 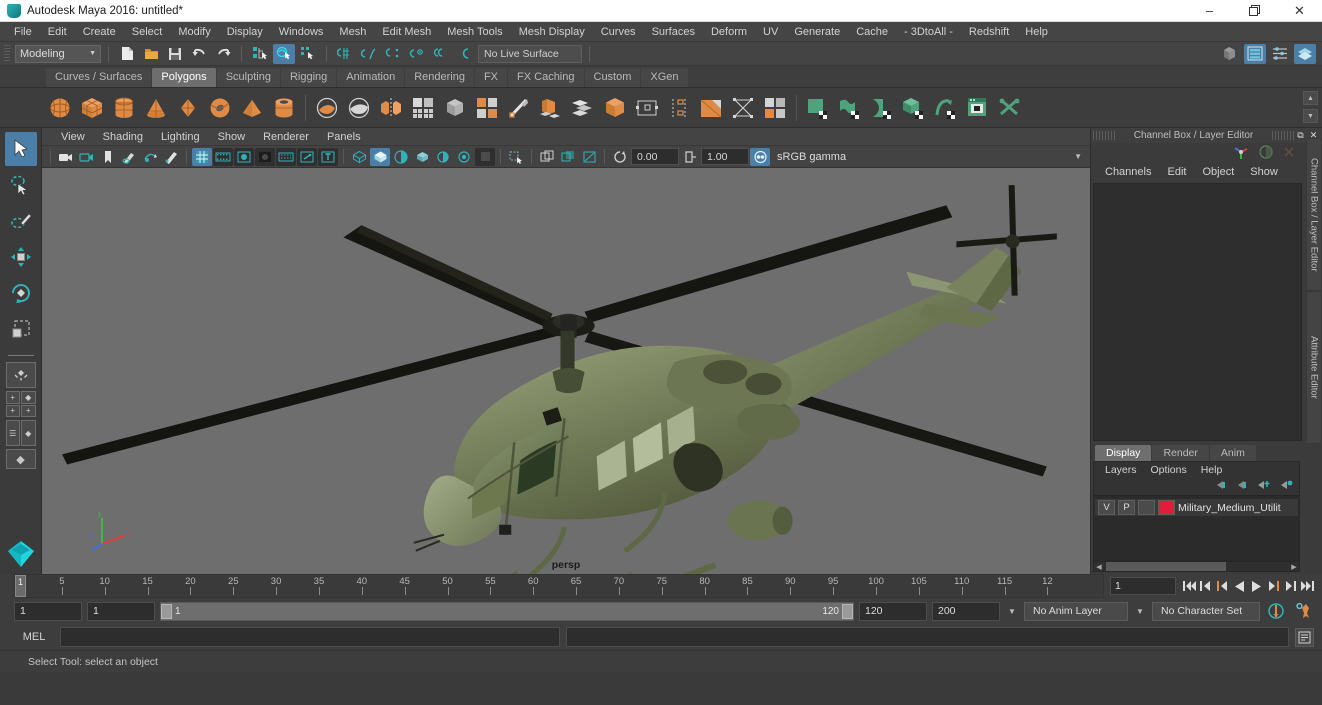 I want to click on select-tool, so click(x=20, y=149).